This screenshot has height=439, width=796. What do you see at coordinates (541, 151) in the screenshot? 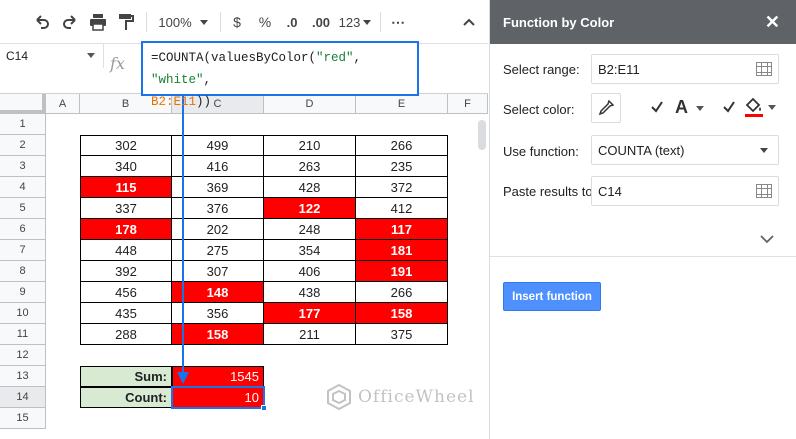
I see `use-function-label: Use function:` at bounding box center [541, 151].